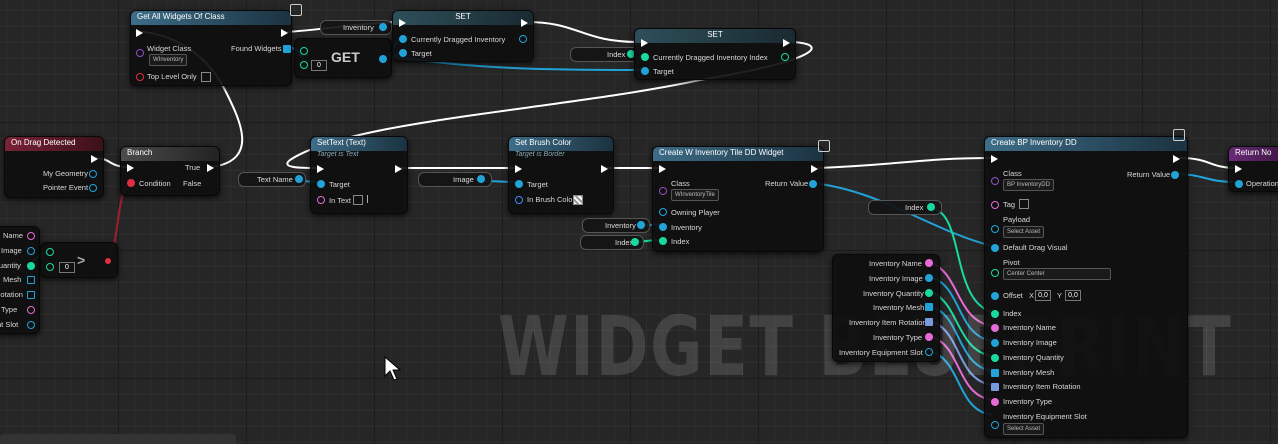 Image resolution: width=1278 pixels, height=444 pixels. I want to click on widget-class-pin, so click(140, 53).